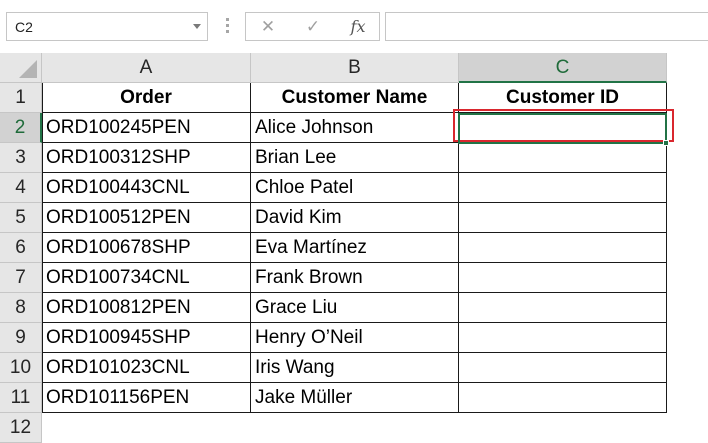 The width and height of the screenshot is (708, 443). I want to click on cell-b6: Eva Martínez, so click(355, 248).